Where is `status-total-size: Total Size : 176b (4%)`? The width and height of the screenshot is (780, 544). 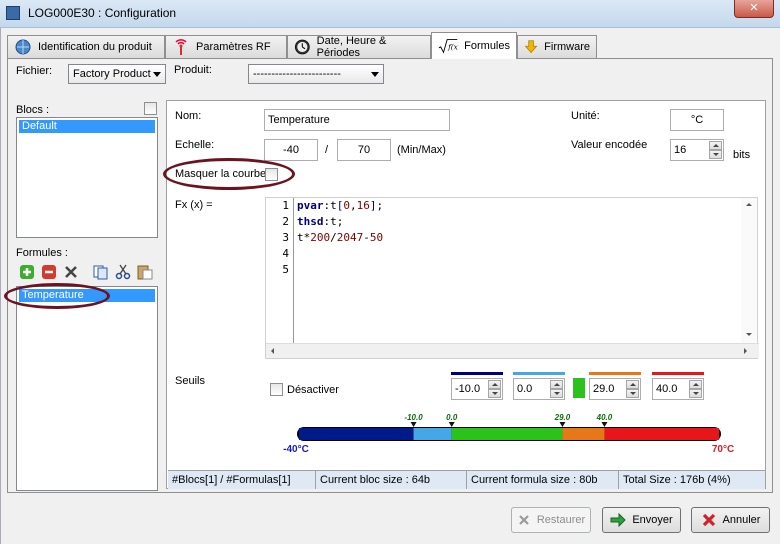 status-total-size: Total Size : 176b (4%) is located at coordinates (677, 480).